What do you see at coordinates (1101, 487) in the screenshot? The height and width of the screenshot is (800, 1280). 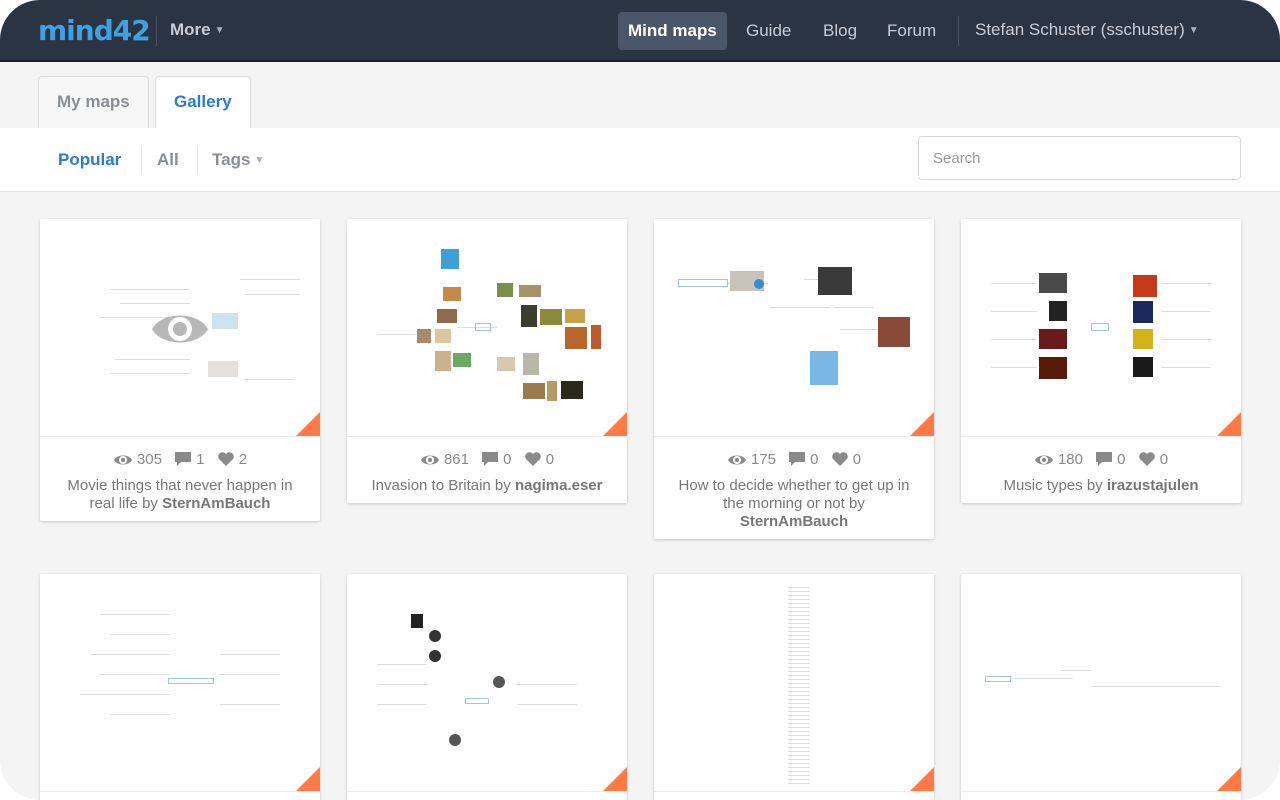 I see `card-title: Music types by irazustajulen` at bounding box center [1101, 487].